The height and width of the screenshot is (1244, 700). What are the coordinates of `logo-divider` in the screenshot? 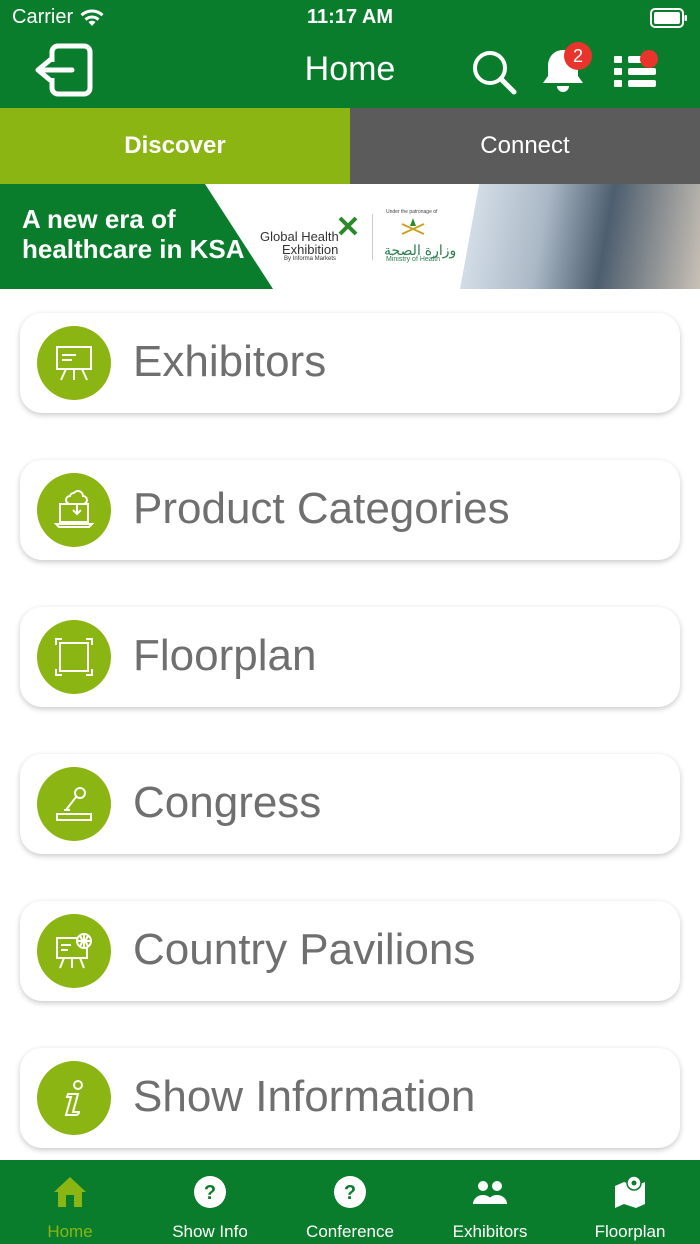 It's located at (372, 237).